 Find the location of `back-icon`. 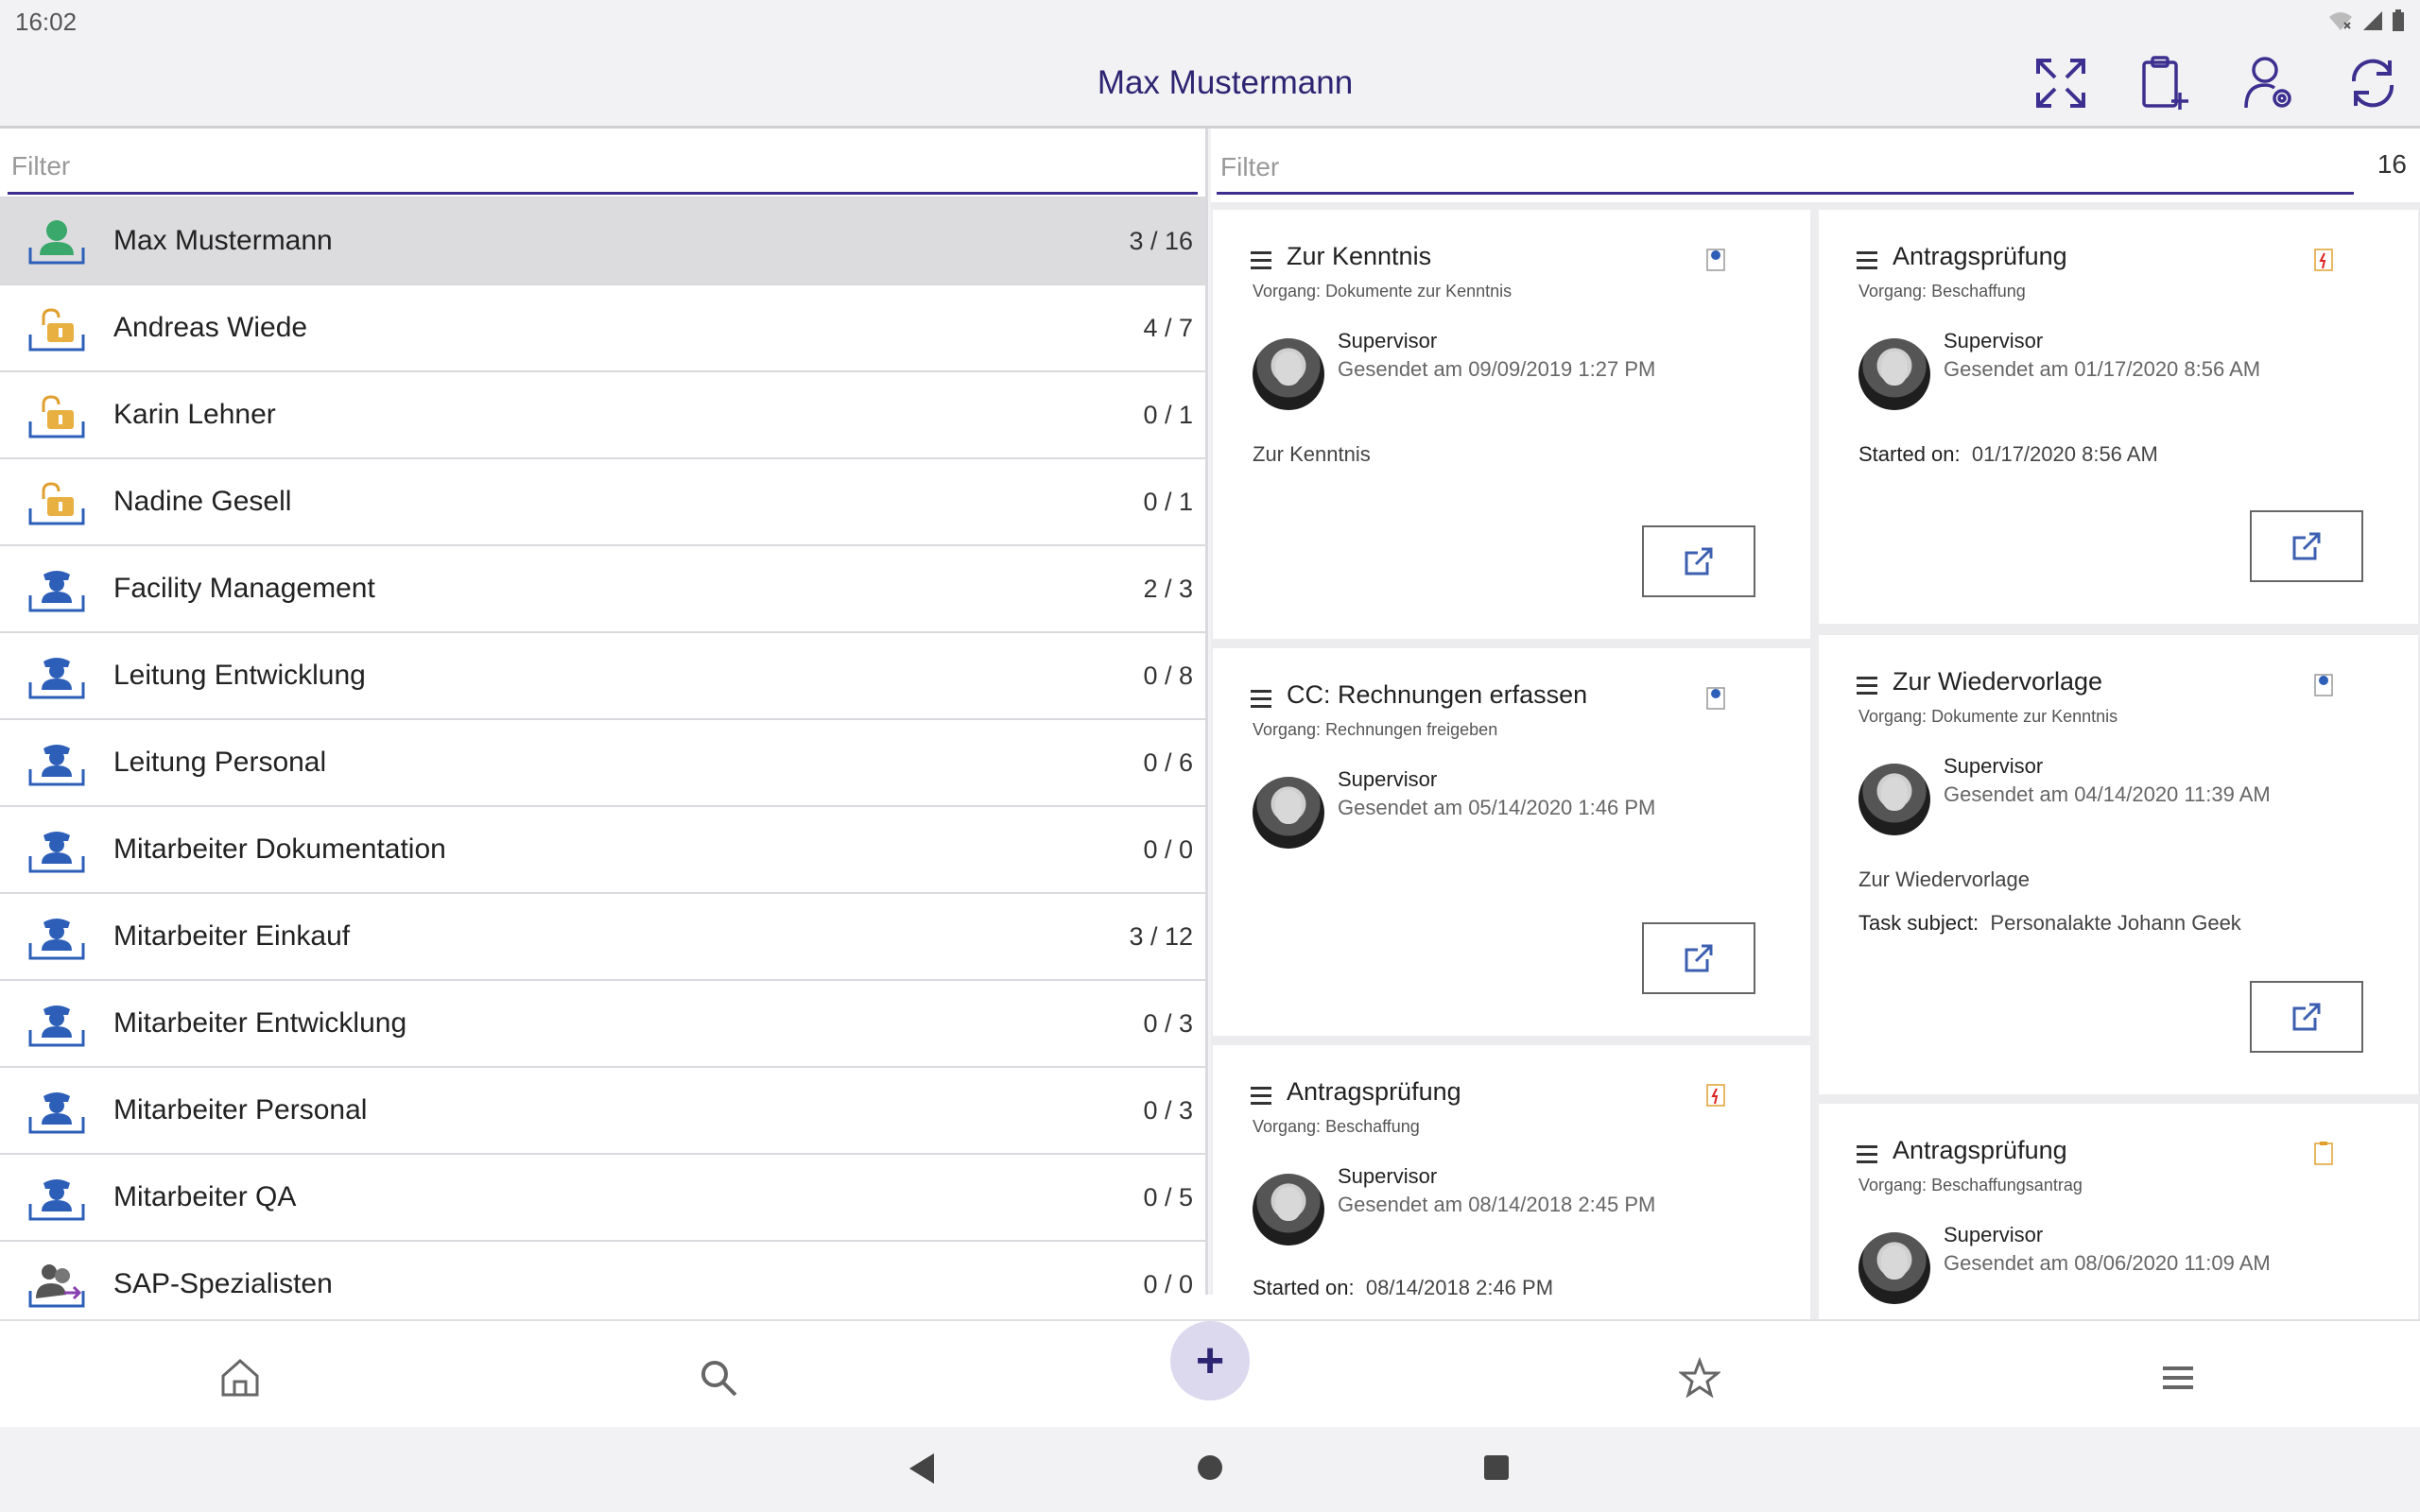

back-icon is located at coordinates (922, 1469).